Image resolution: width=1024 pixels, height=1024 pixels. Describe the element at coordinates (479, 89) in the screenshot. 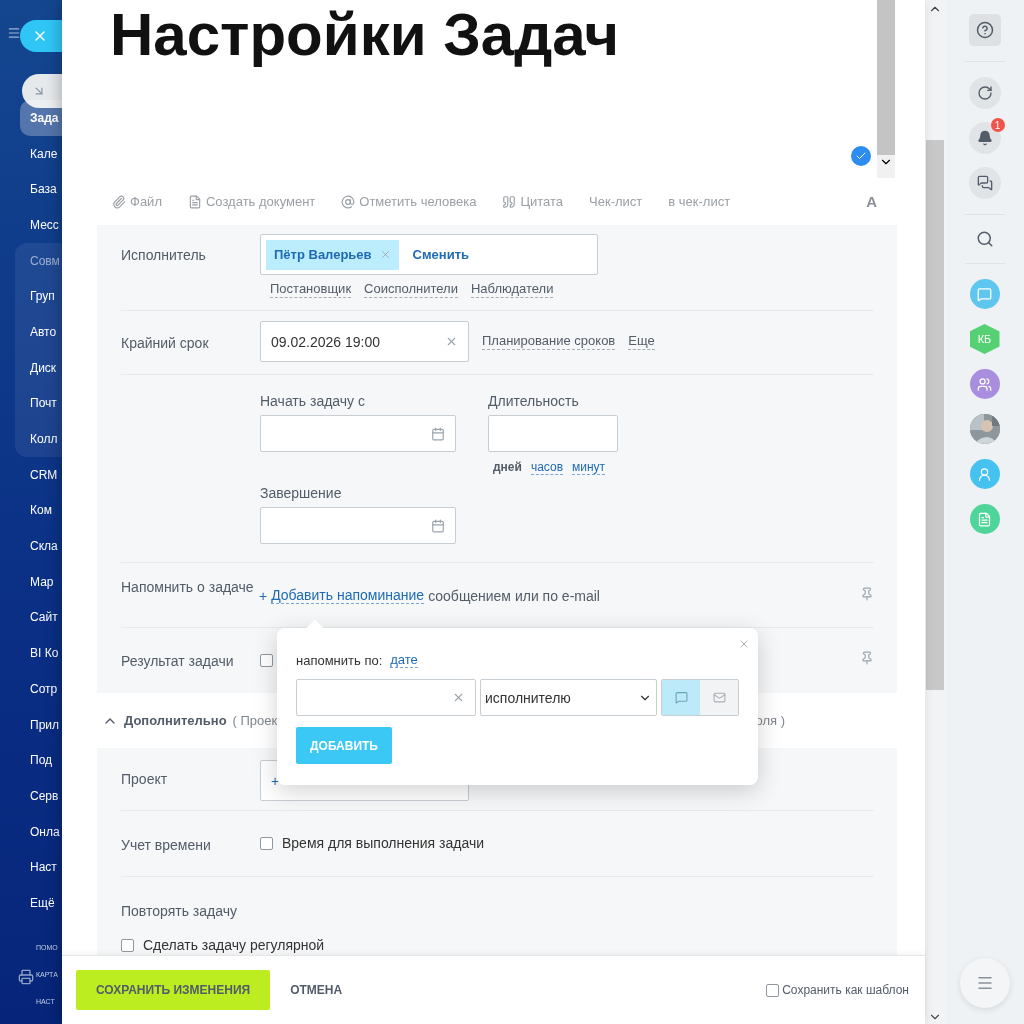

I see `task-title: Настройки Задач` at that location.